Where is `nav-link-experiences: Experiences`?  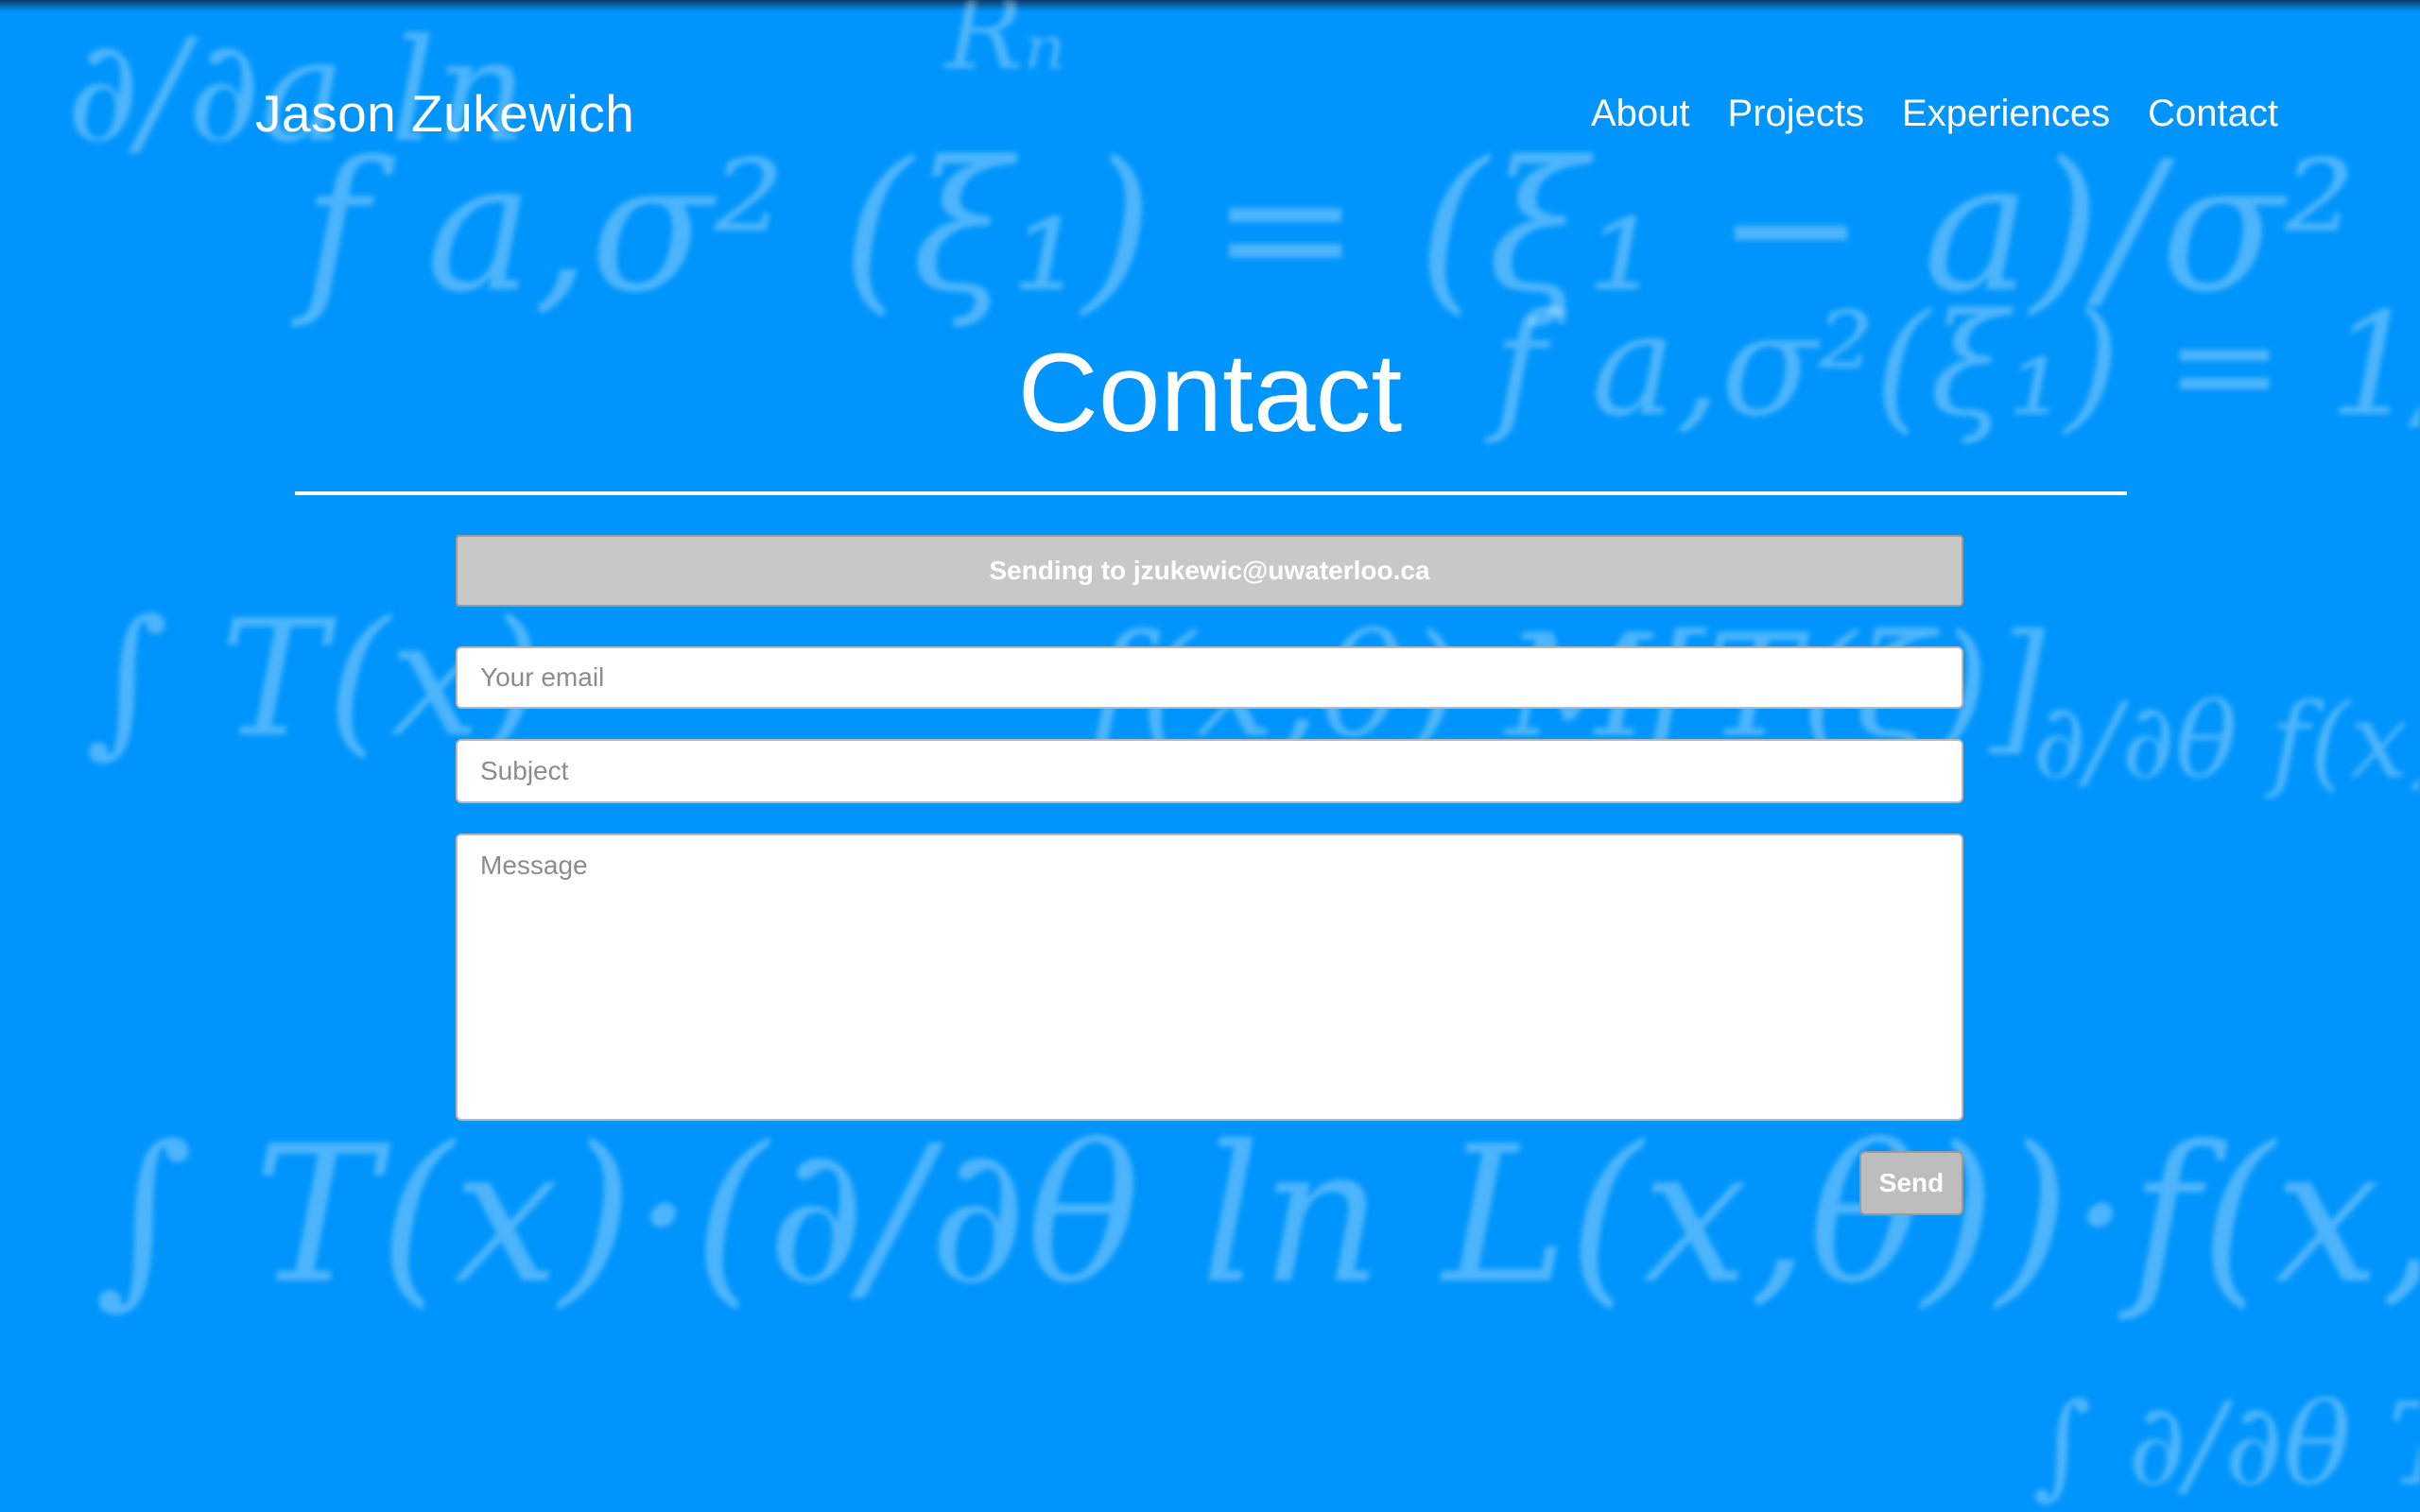
nav-link-experiences: Experiences is located at coordinates (2006, 114).